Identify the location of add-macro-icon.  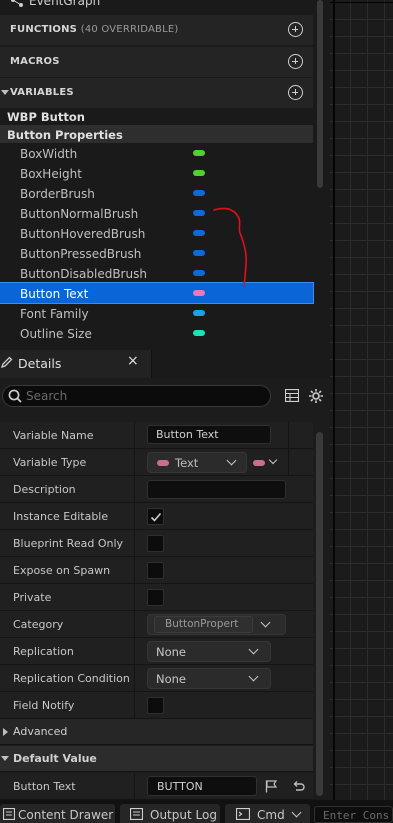
(295, 61).